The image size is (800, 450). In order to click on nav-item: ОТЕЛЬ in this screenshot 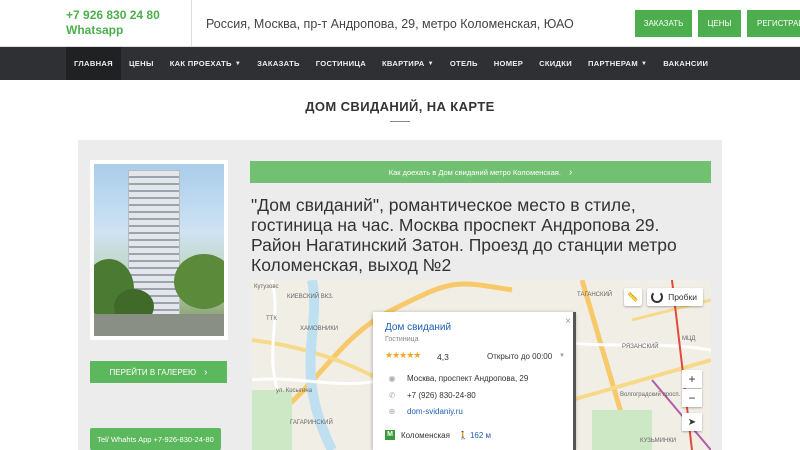, I will do `click(464, 63)`.